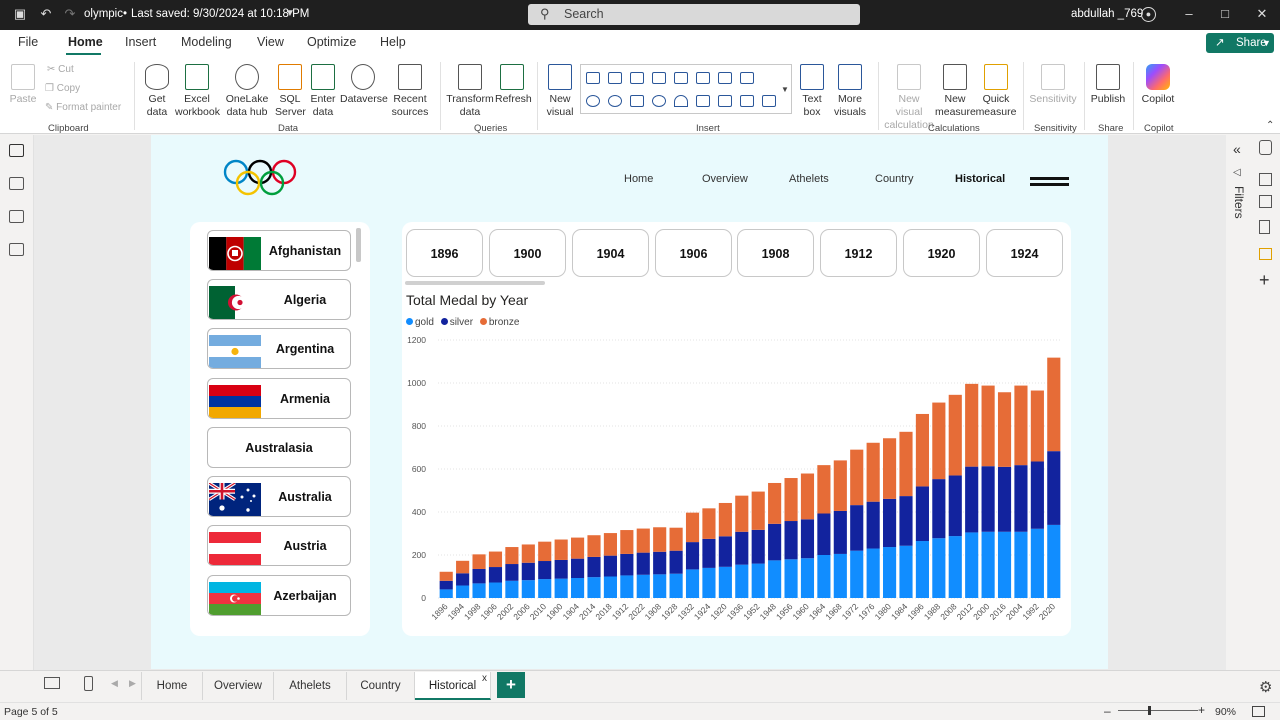 Image resolution: width=1280 pixels, height=720 pixels. Describe the element at coordinates (16, 183) in the screenshot. I see `table-view-icon` at that location.